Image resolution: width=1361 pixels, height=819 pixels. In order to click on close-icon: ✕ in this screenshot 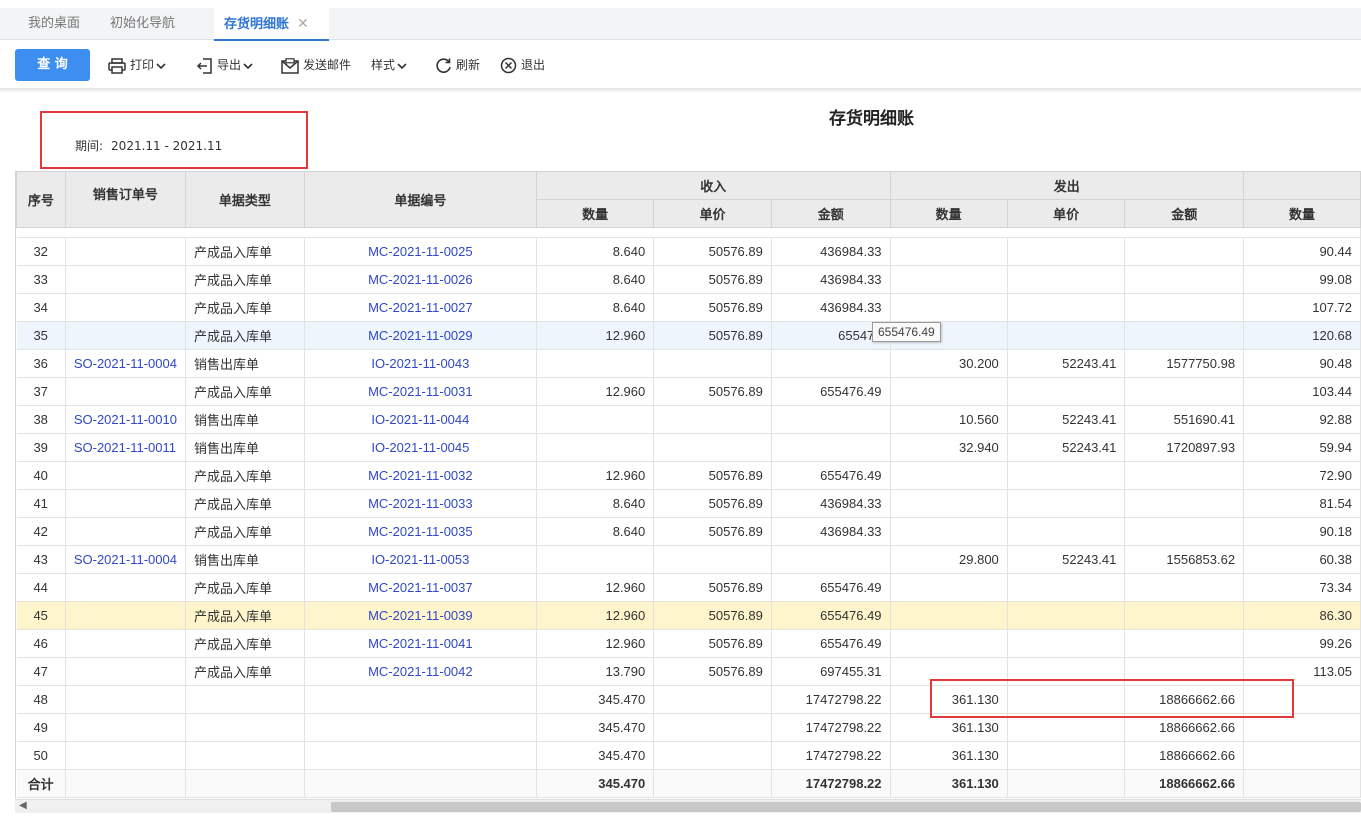, I will do `click(303, 24)`.